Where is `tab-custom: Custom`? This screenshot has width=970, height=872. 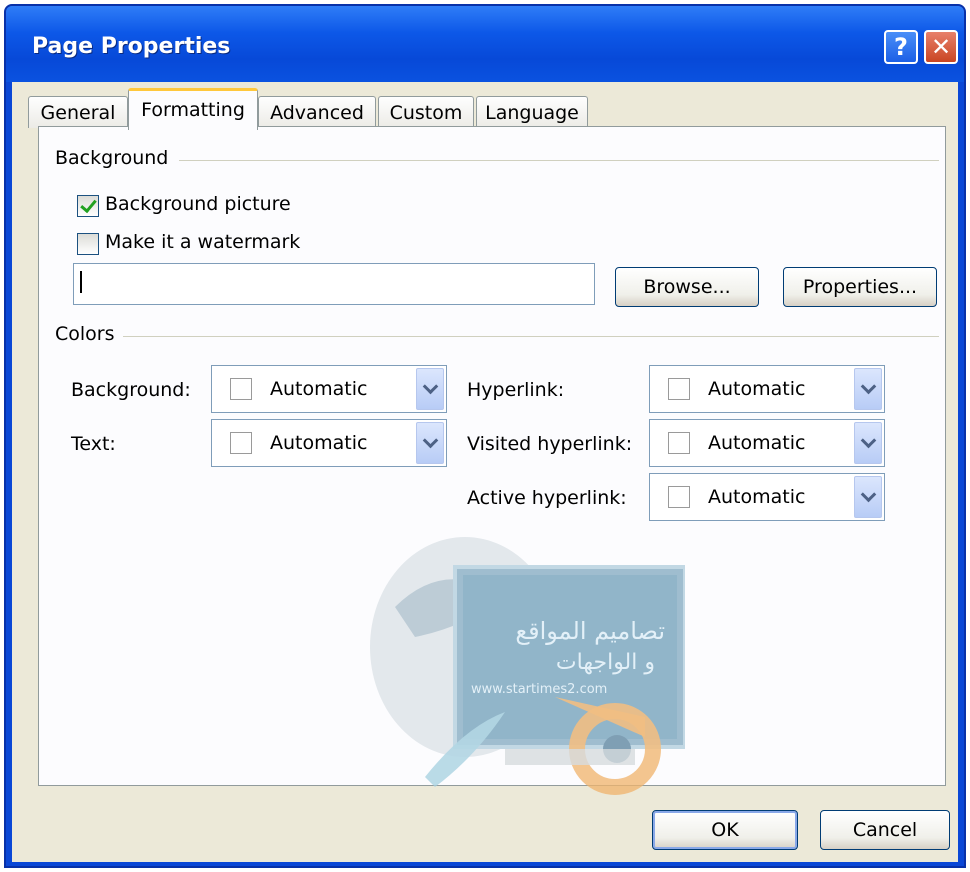
tab-custom: Custom is located at coordinates (426, 112).